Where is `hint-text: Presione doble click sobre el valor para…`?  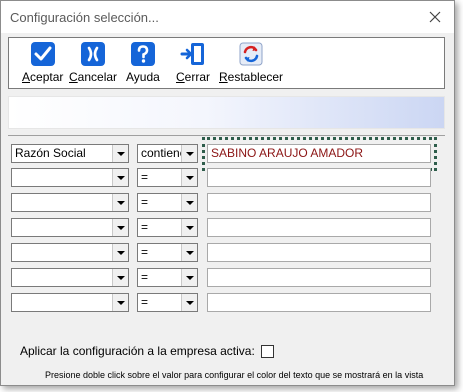
hint-text: Presione doble click sobre el valor para… is located at coordinates (234, 375).